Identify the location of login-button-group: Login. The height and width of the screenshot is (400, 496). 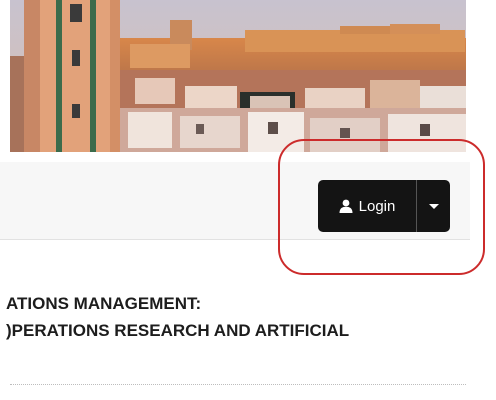
(384, 206).